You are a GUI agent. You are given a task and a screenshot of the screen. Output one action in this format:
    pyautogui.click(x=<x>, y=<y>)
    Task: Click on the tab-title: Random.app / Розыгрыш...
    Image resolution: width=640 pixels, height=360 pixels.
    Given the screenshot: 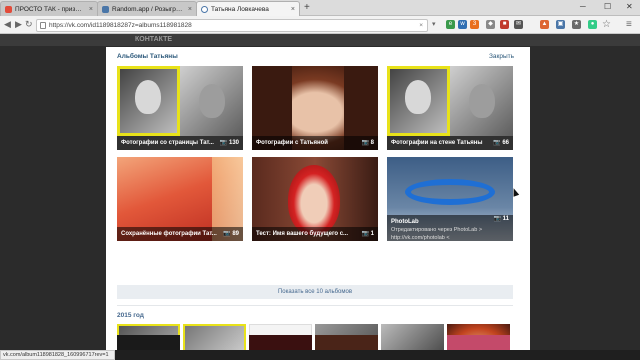 What is the action you would take?
    pyautogui.click(x=148, y=9)
    